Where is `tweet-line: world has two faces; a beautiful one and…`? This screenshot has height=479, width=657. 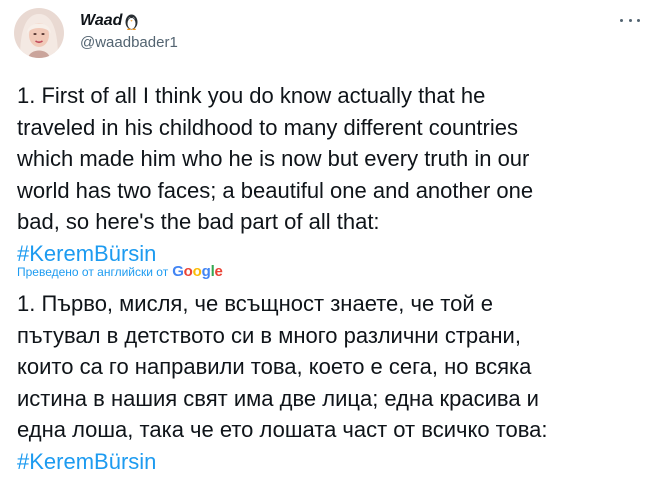
tweet-line: world has two faces; a beautiful one and… is located at coordinates (275, 190).